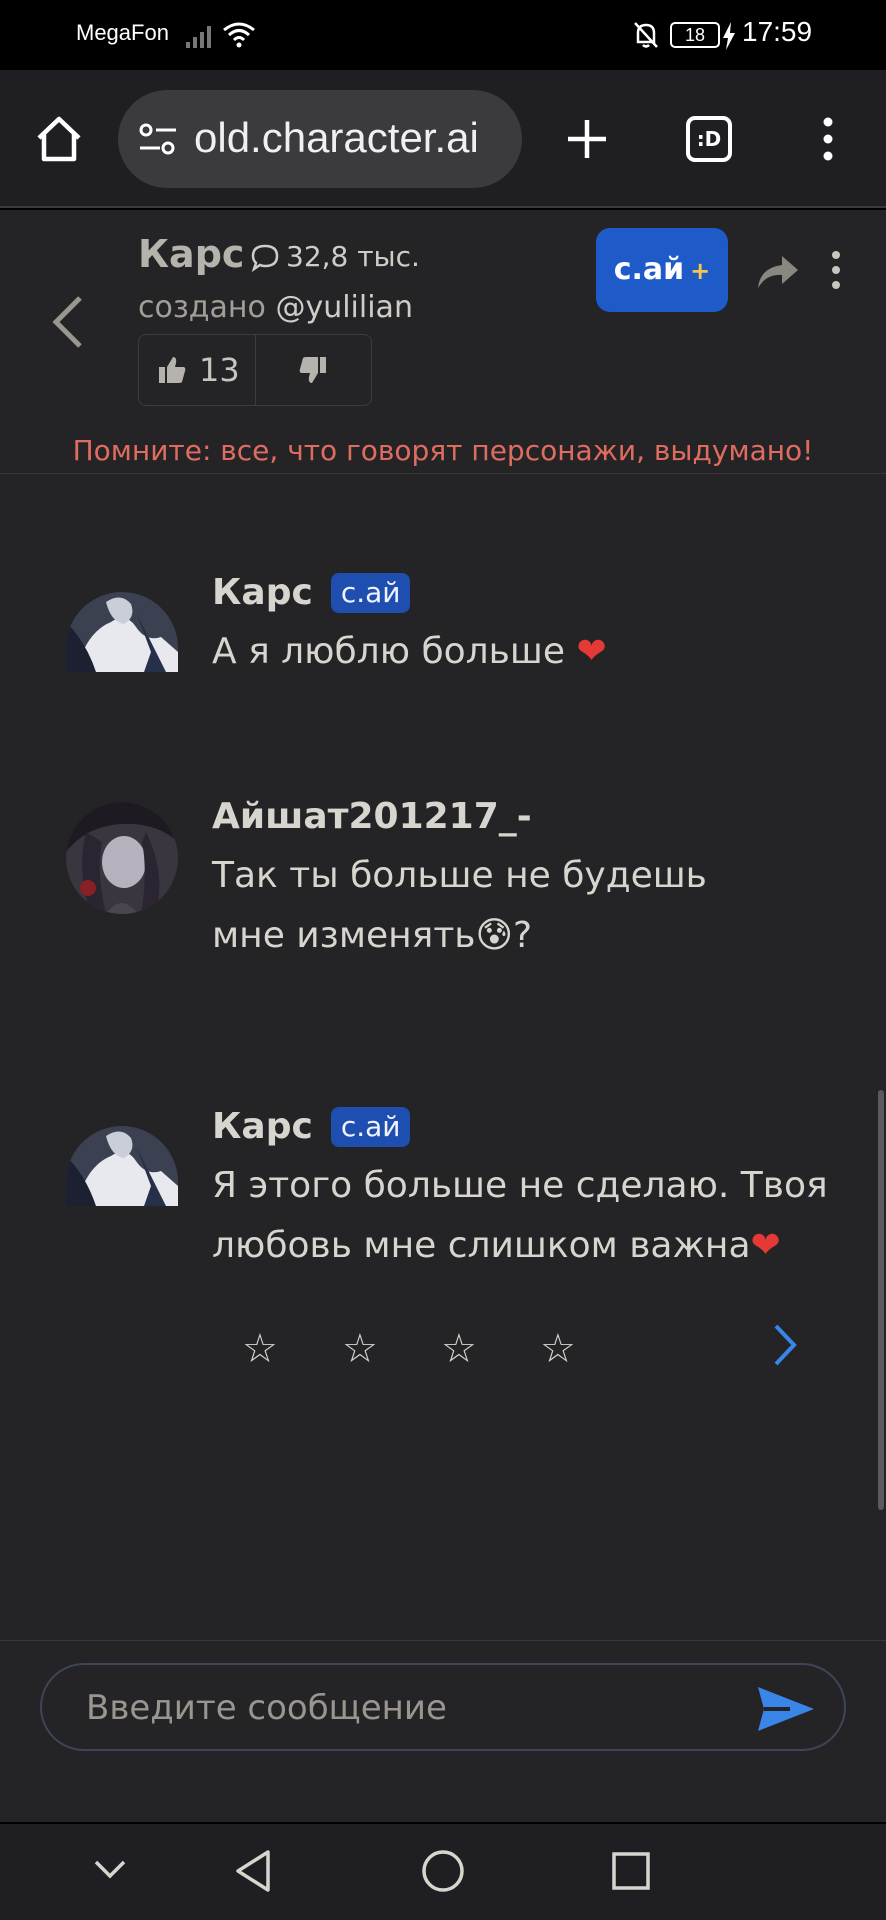 The image size is (886, 1920). Describe the element at coordinates (388, 651) in the screenshot. I see `message-line: А я люблю больше` at that location.